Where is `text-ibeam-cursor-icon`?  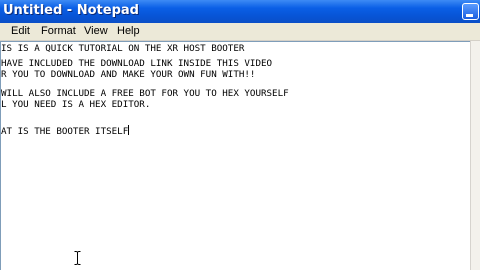 text-ibeam-cursor-icon is located at coordinates (77, 258).